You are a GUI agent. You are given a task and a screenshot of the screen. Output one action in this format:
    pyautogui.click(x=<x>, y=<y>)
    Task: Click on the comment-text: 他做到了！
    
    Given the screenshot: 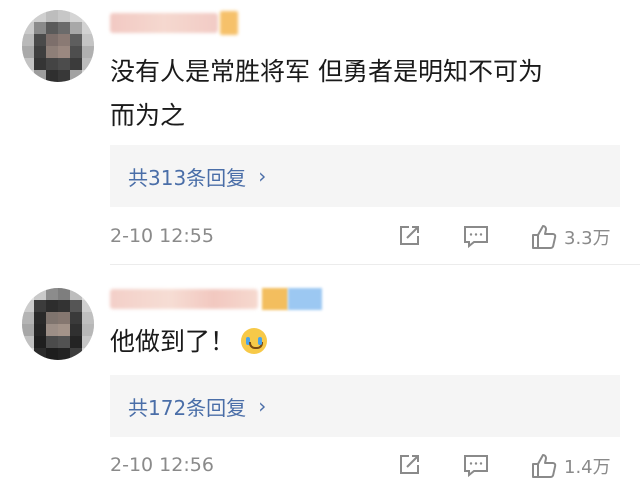 What is the action you would take?
    pyautogui.click(x=365, y=342)
    